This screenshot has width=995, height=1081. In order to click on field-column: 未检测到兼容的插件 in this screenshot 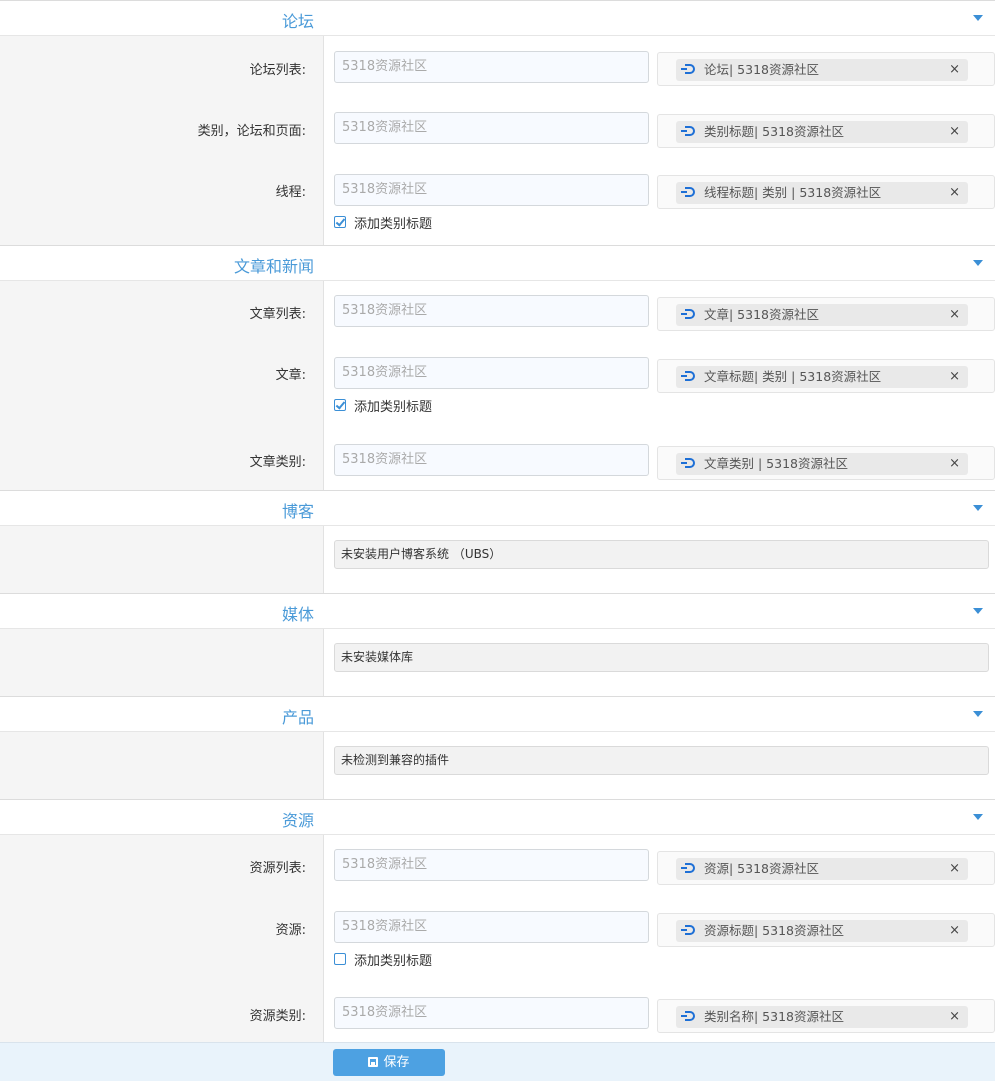, I will do `click(659, 765)`.